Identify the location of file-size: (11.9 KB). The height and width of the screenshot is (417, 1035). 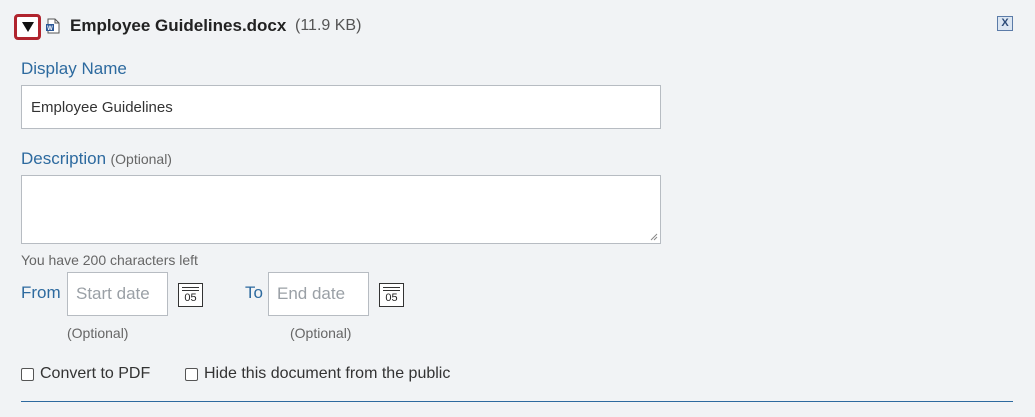
(328, 25).